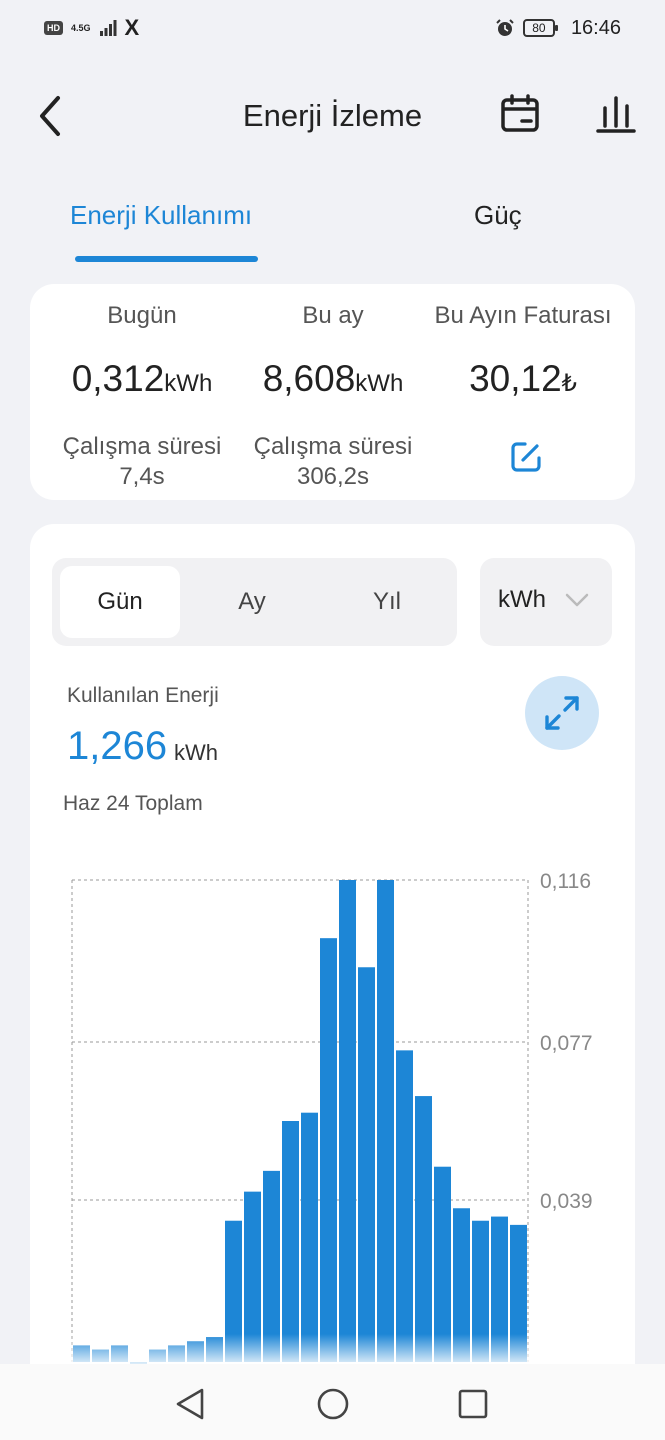 This screenshot has height=1440, width=665. I want to click on y-tick-label: 0,039, so click(566, 1201).